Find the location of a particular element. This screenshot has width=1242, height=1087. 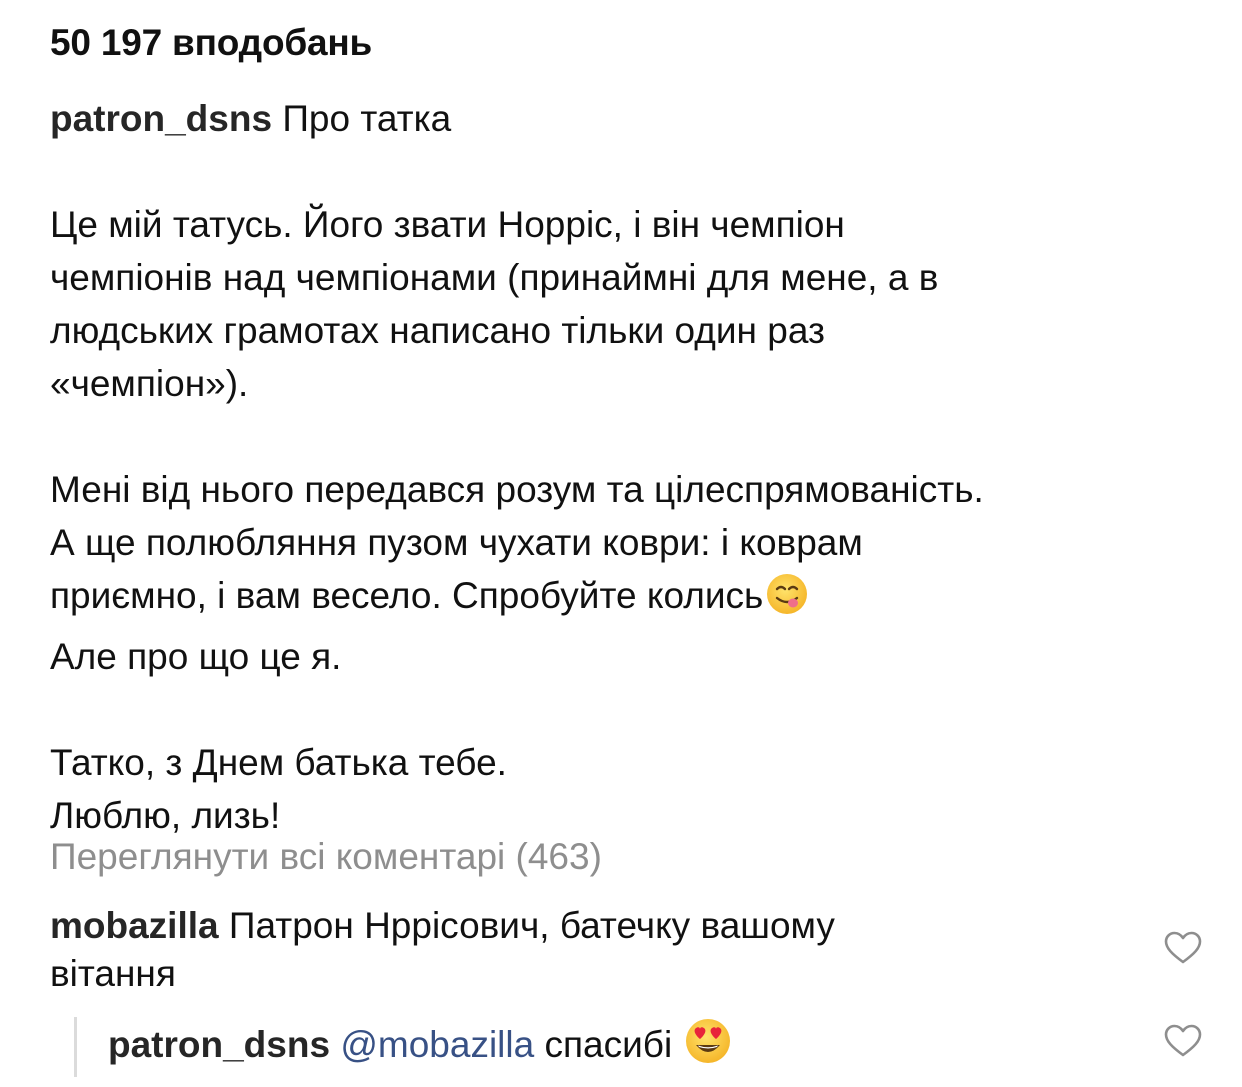

reply-like-button is located at coordinates (1183, 1041).